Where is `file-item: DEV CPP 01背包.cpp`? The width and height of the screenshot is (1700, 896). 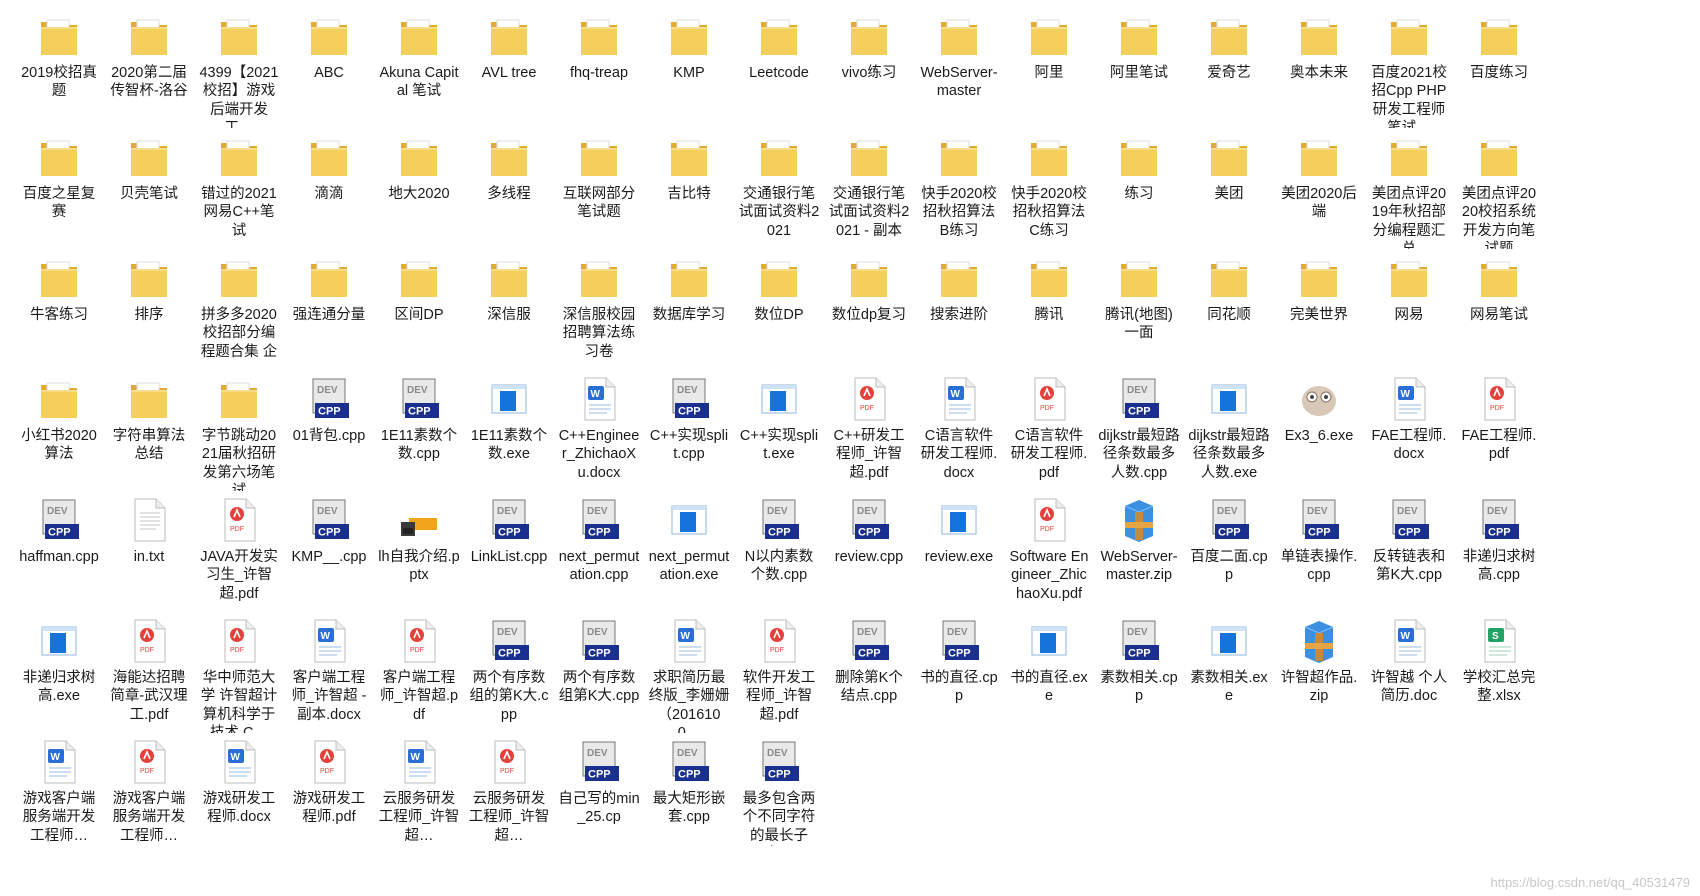
file-item: DEV CPP 01背包.cpp is located at coordinates (329, 427).